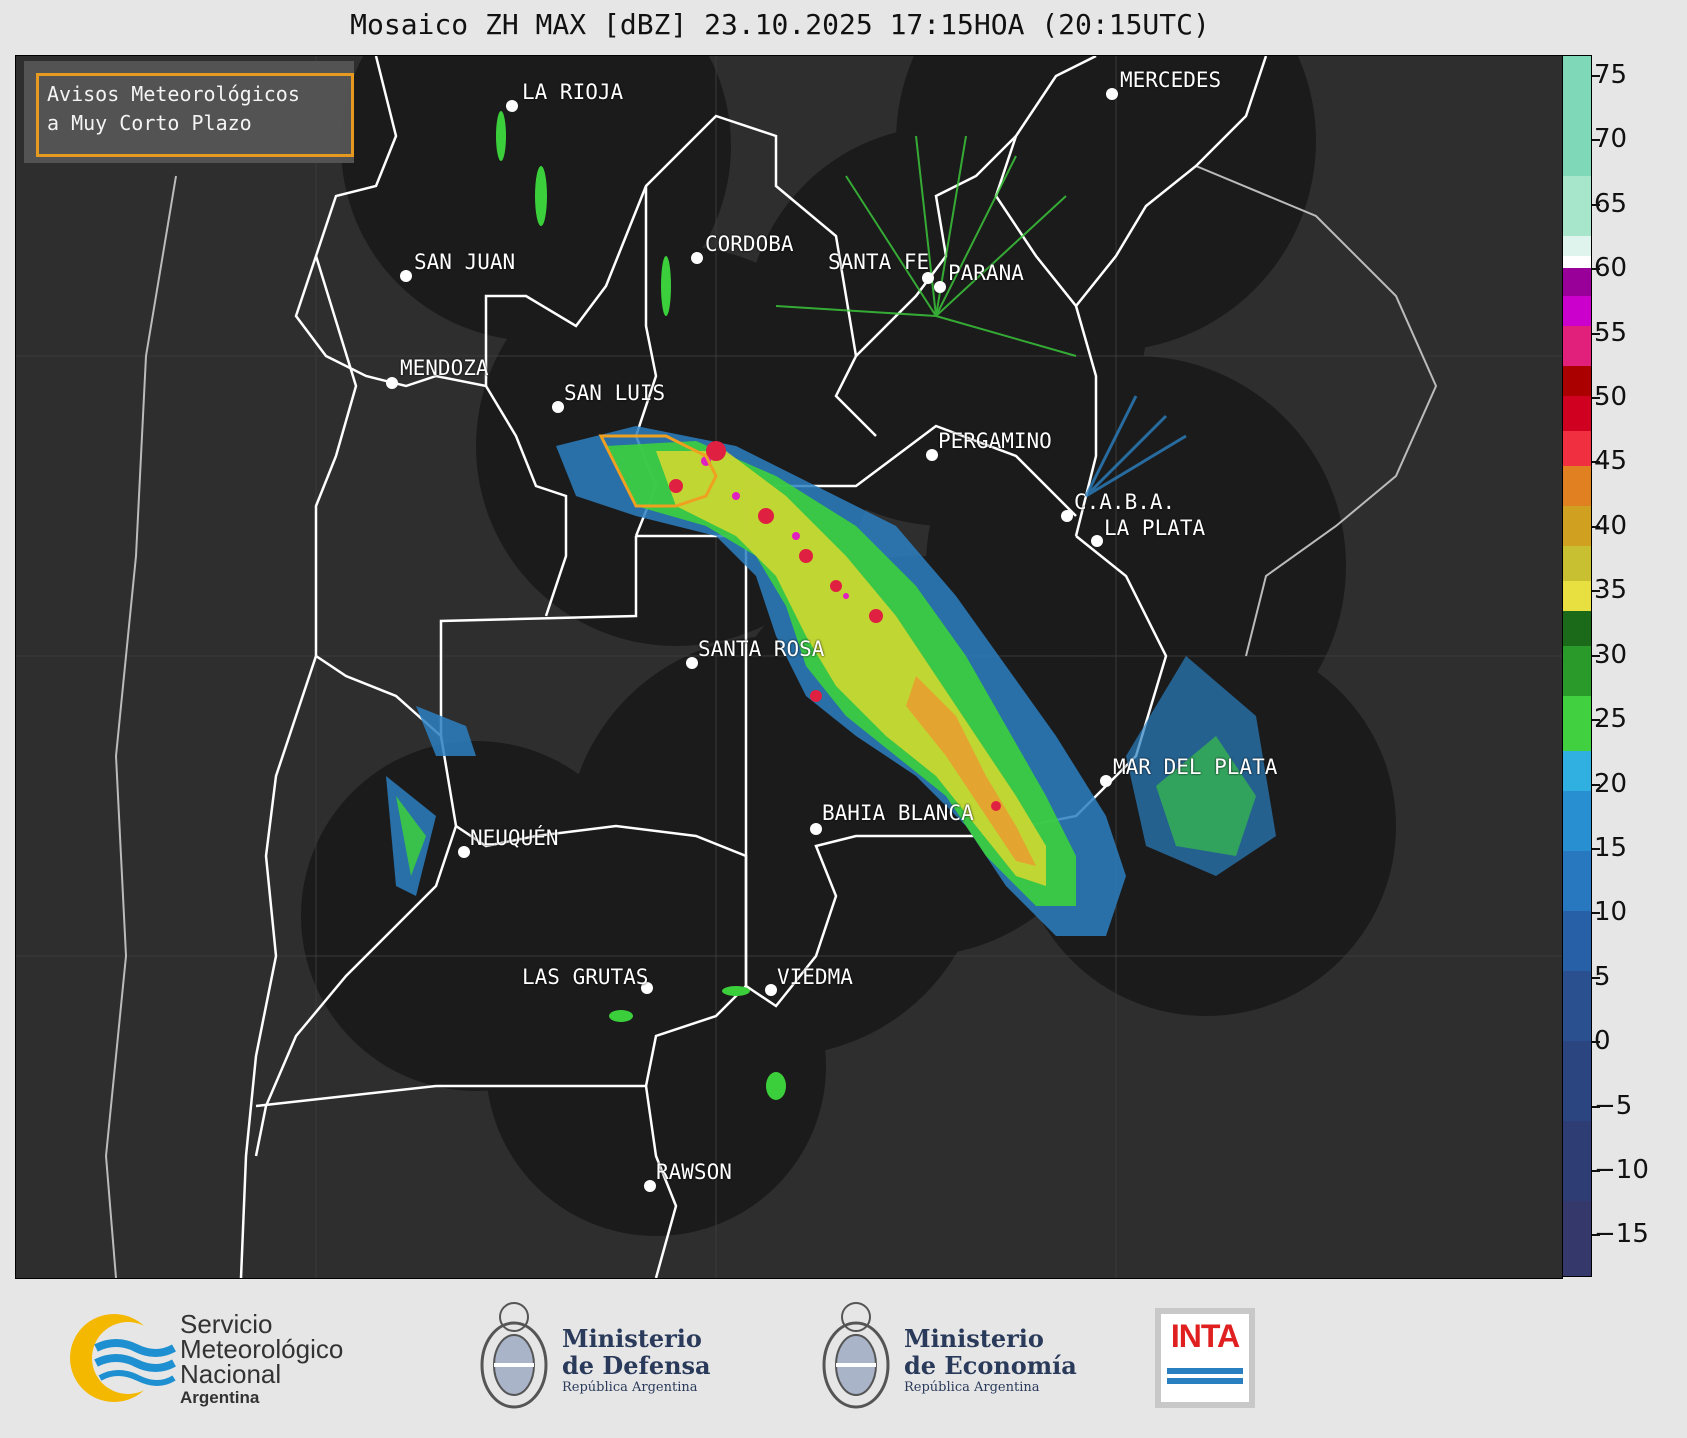  What do you see at coordinates (815, 977) in the screenshot?
I see `city-label-viedma: VIEDMA` at bounding box center [815, 977].